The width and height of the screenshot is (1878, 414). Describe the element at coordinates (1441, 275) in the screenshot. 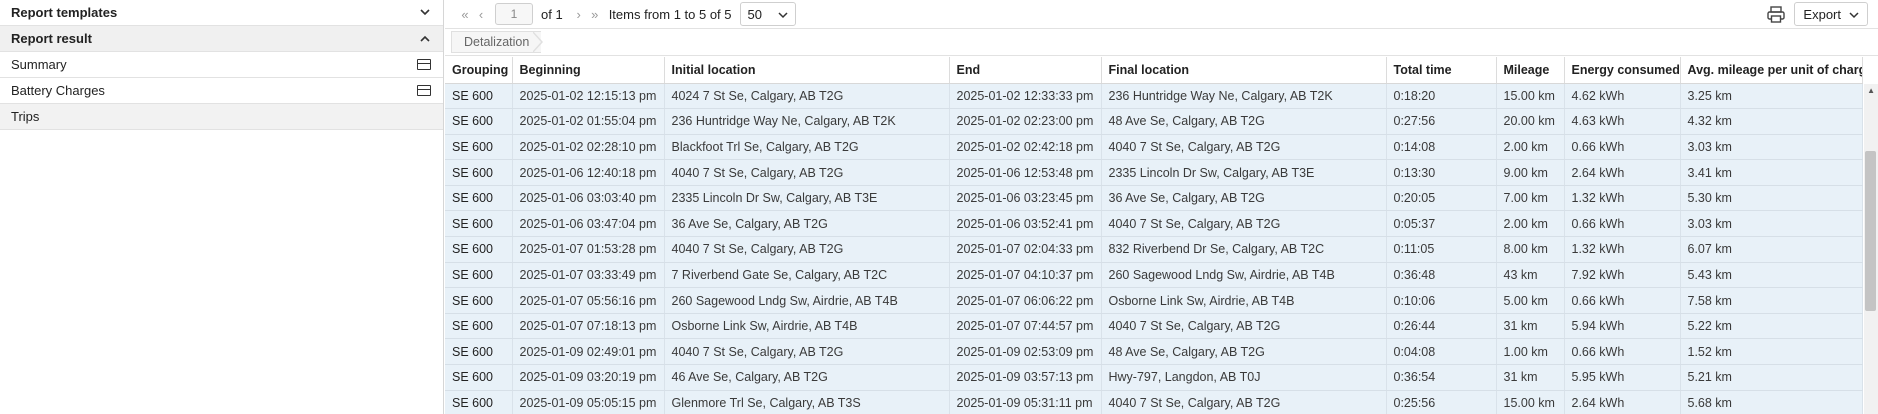

I see `table-cell: 0:36:48` at that location.